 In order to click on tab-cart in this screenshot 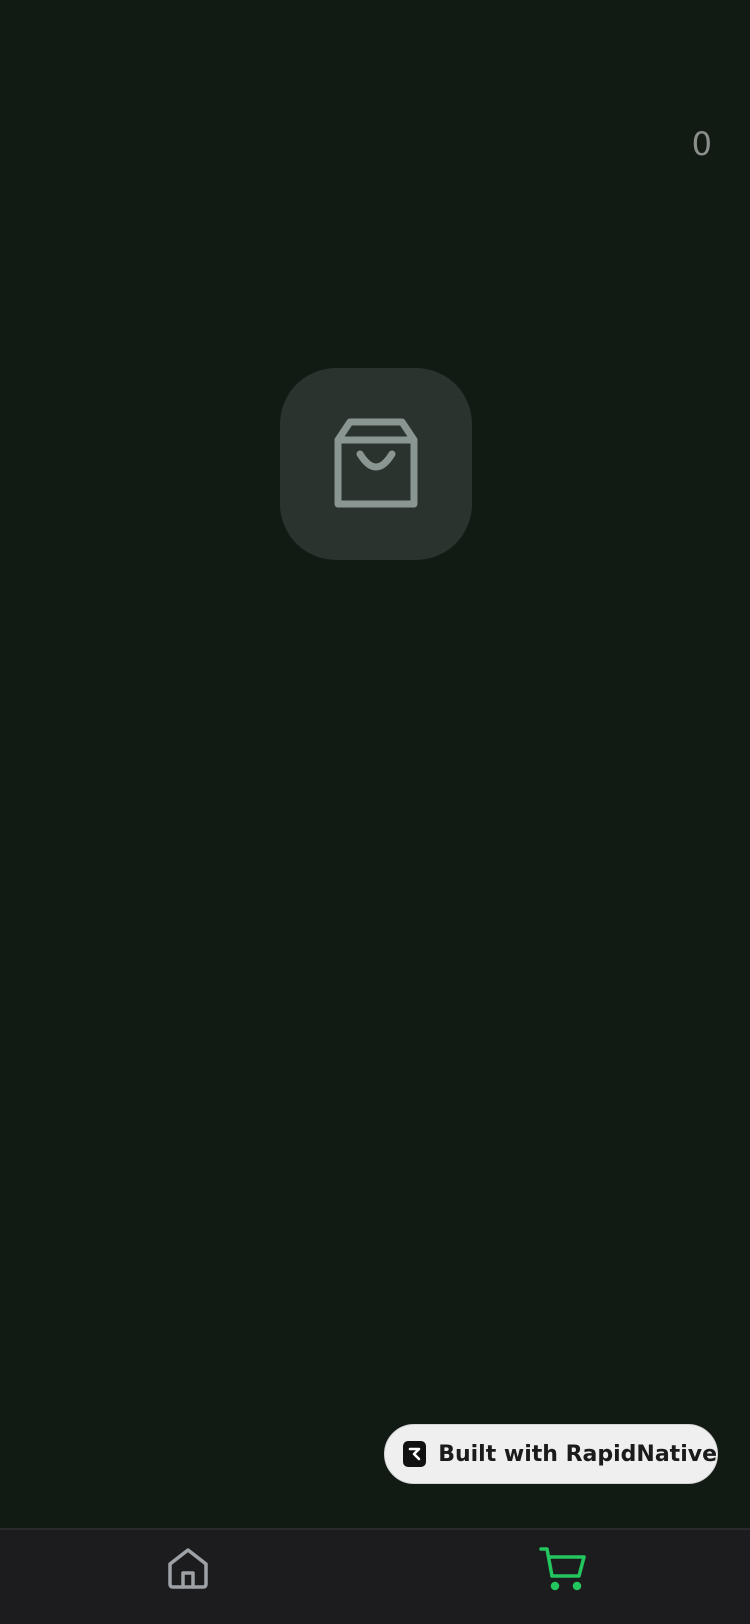, I will do `click(562, 1577)`.